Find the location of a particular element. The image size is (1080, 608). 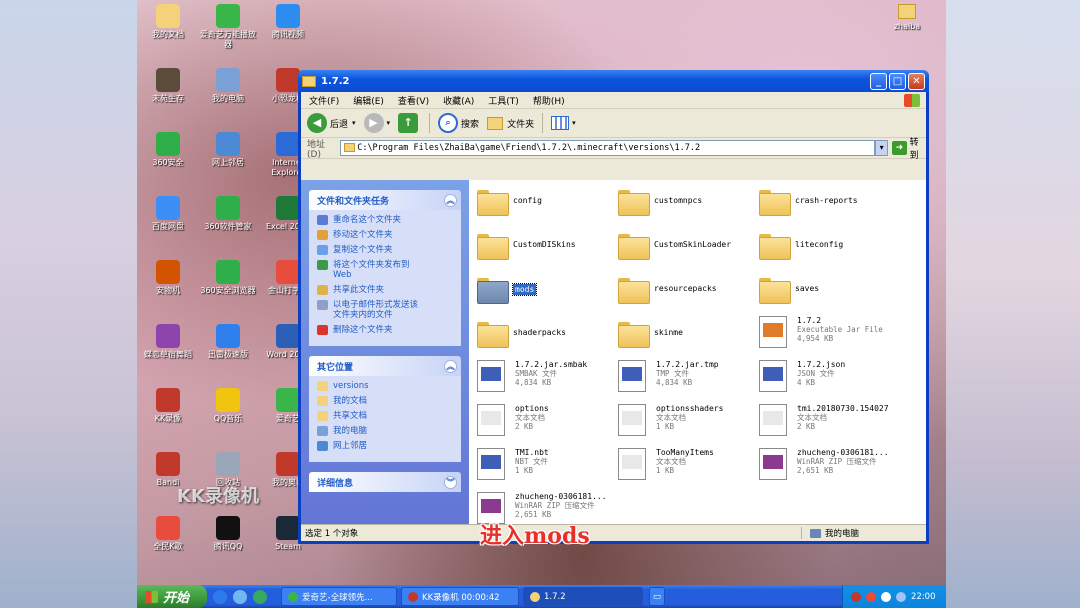

desktop-icon: 360安全 is located at coordinates (168, 150).